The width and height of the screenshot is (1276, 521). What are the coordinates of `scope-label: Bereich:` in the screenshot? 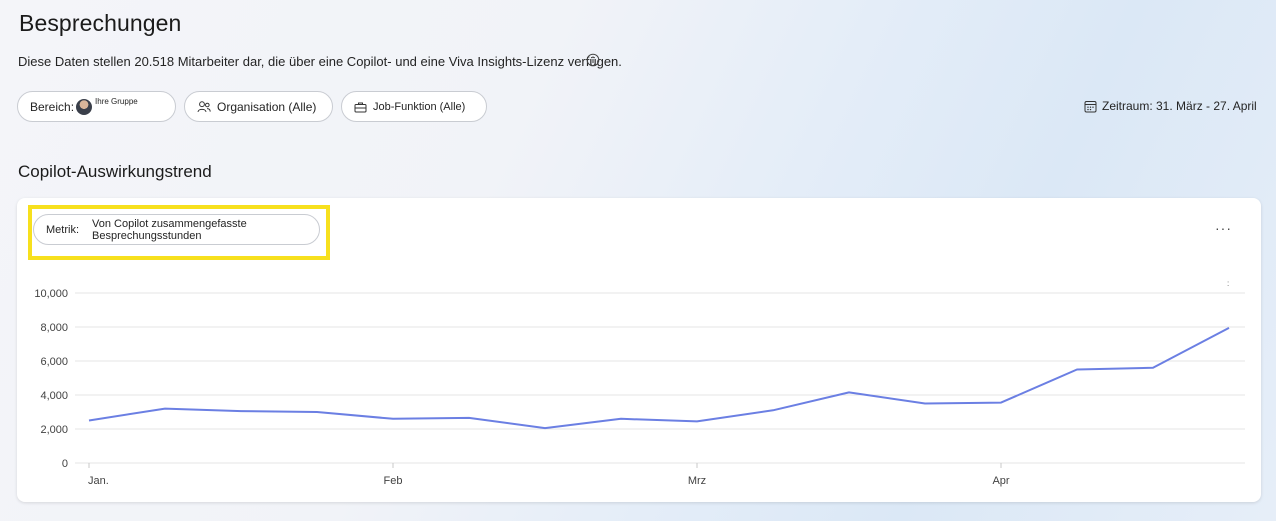 It's located at (52, 106).